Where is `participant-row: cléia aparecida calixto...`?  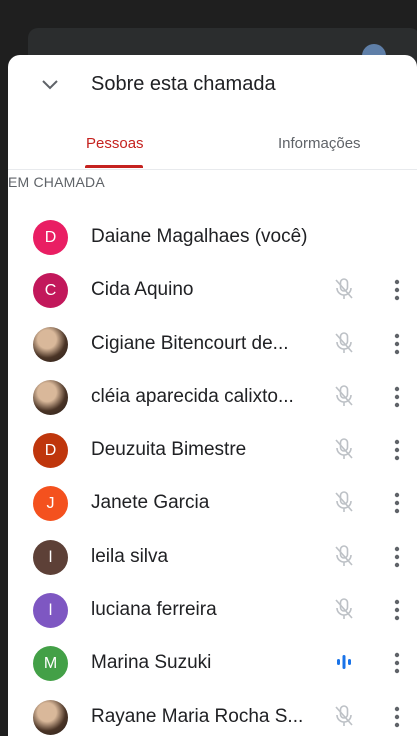 participant-row: cléia aparecida calixto... is located at coordinates (212, 396).